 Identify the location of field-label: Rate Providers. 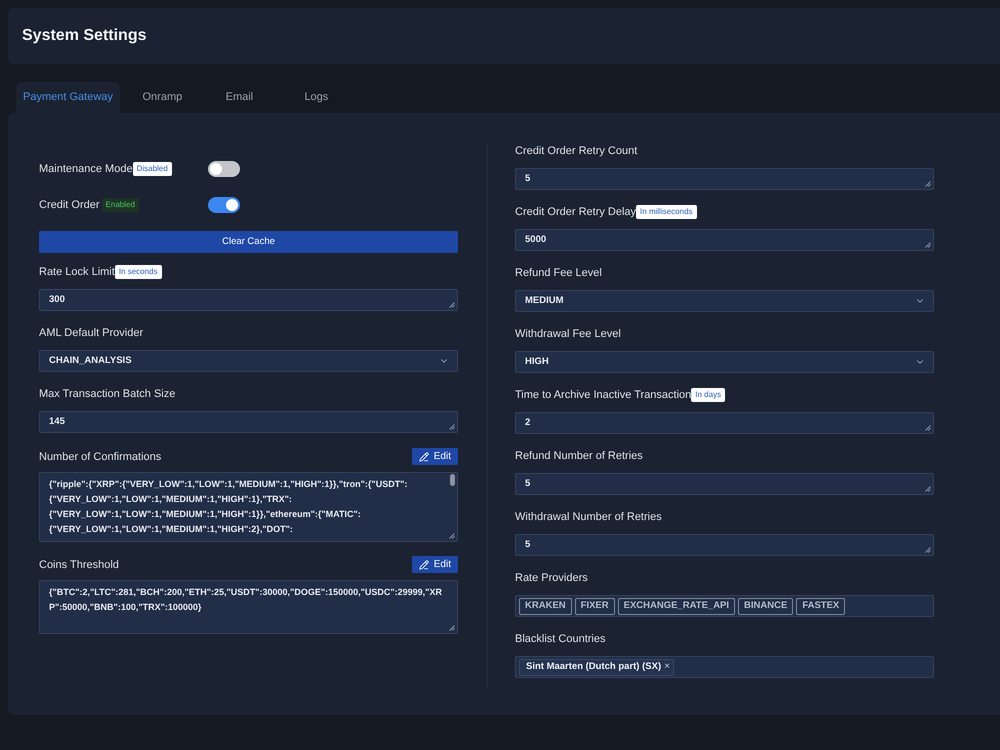
(551, 578).